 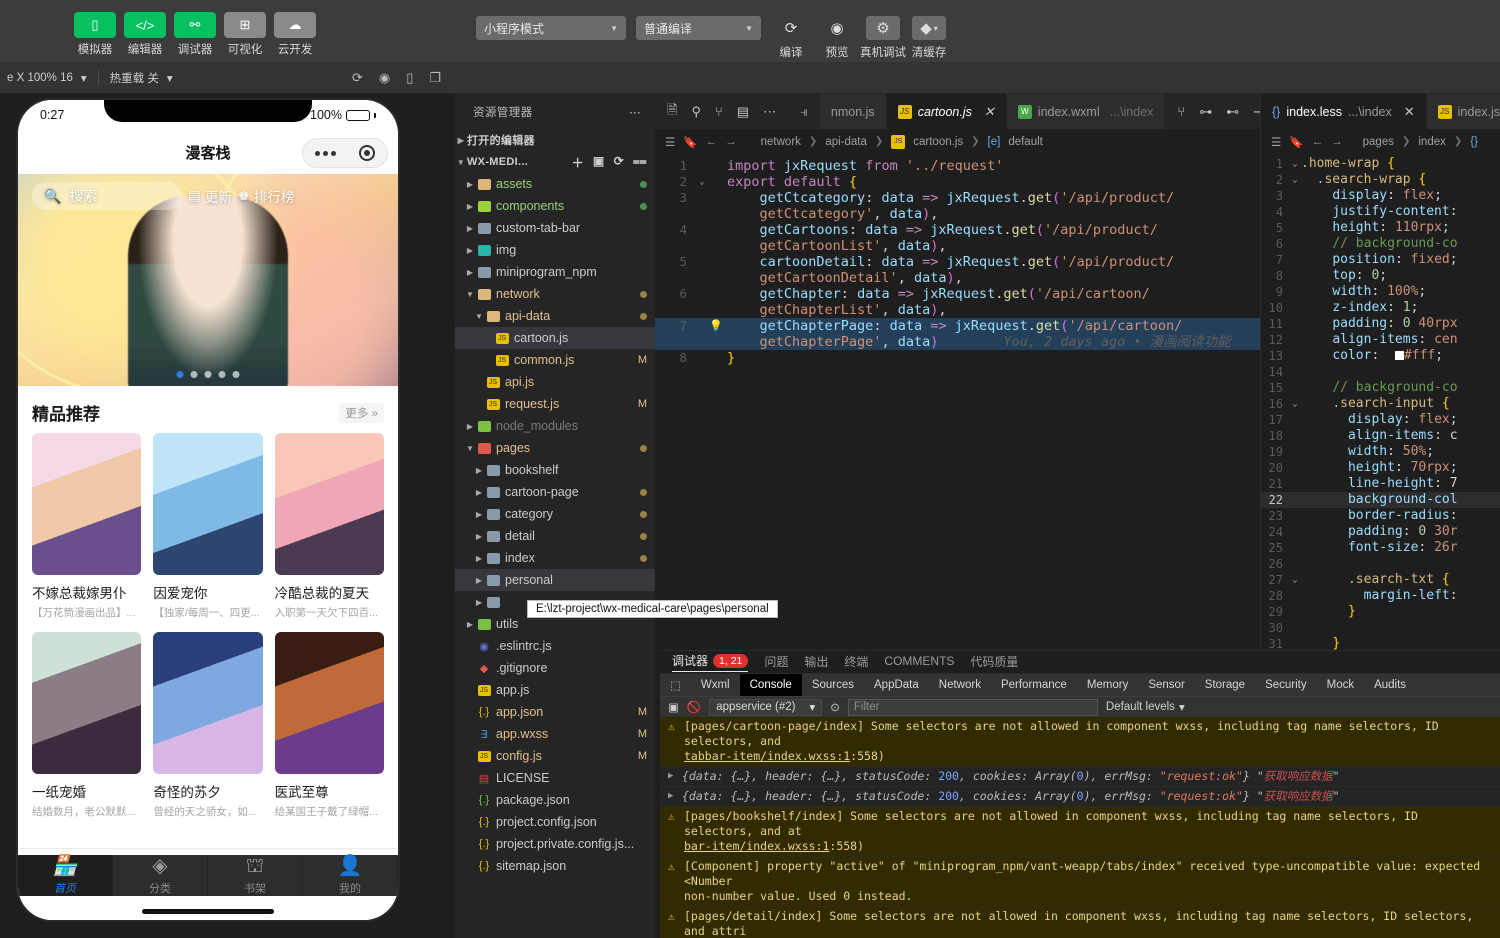 I want to click on chevron-down-icon: ▼, so click(x=479, y=316).